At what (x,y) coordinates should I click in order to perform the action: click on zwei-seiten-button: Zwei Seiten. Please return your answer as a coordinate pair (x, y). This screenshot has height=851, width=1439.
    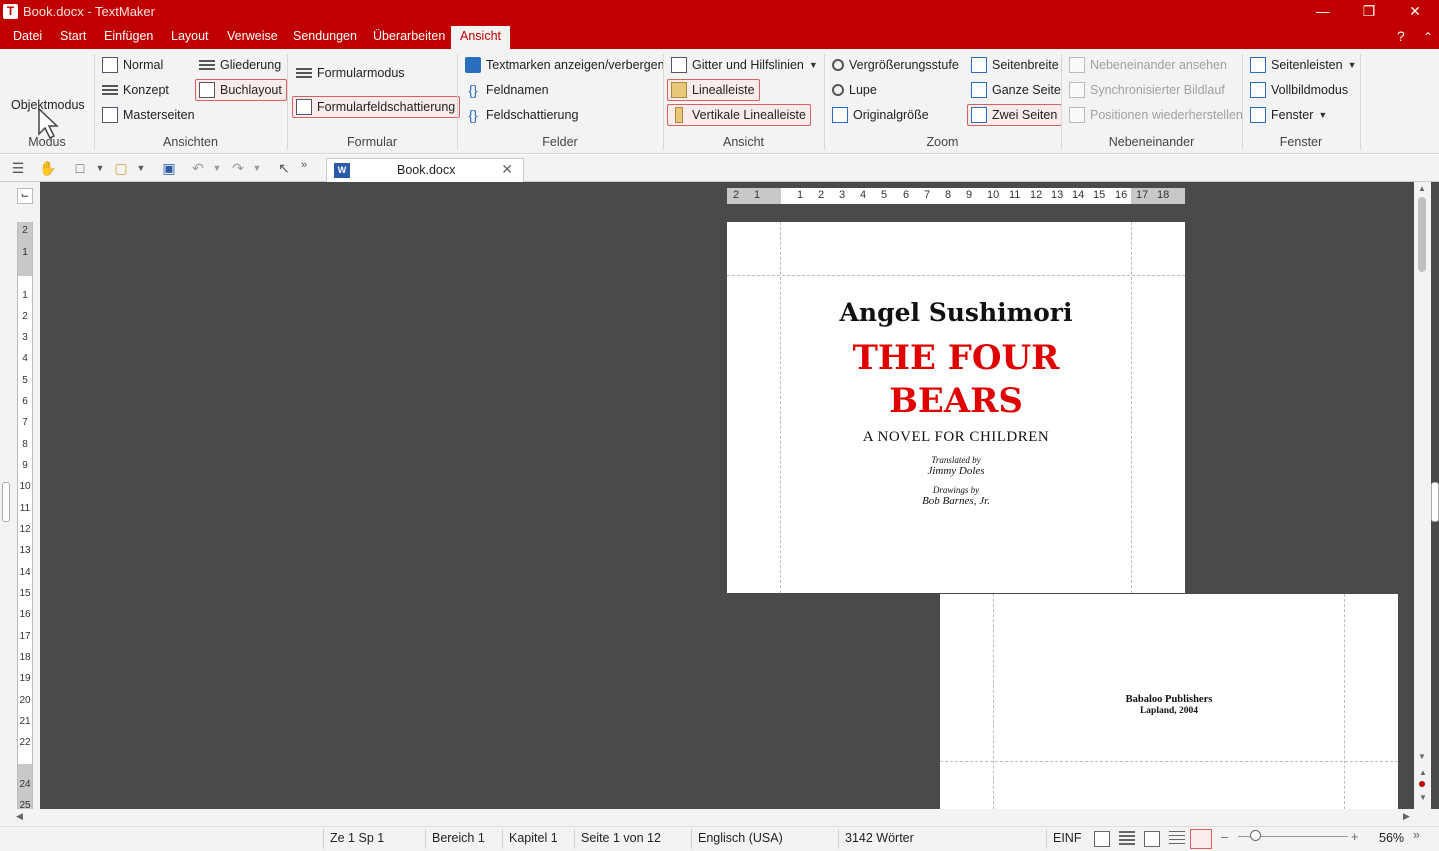
    Looking at the image, I should click on (1015, 115).